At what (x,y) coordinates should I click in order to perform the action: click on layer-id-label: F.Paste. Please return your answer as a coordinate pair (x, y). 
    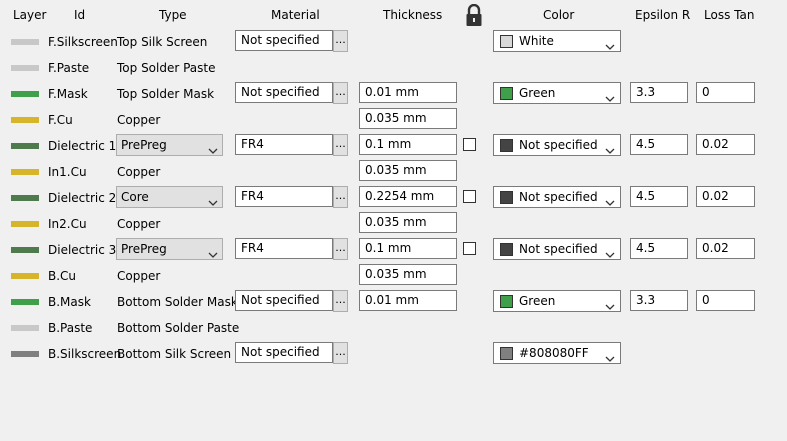
    Looking at the image, I should click on (69, 68).